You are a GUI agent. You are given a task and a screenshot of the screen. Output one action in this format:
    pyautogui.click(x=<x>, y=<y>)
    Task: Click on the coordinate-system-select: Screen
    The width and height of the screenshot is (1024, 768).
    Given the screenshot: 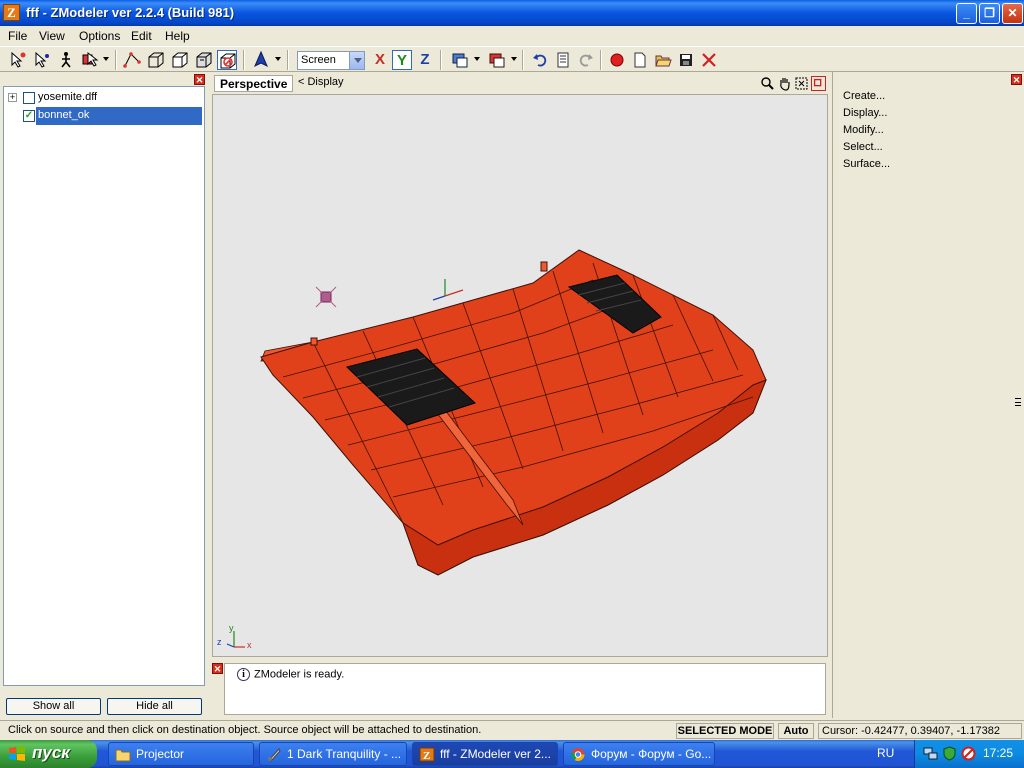 What is the action you would take?
    pyautogui.click(x=331, y=60)
    